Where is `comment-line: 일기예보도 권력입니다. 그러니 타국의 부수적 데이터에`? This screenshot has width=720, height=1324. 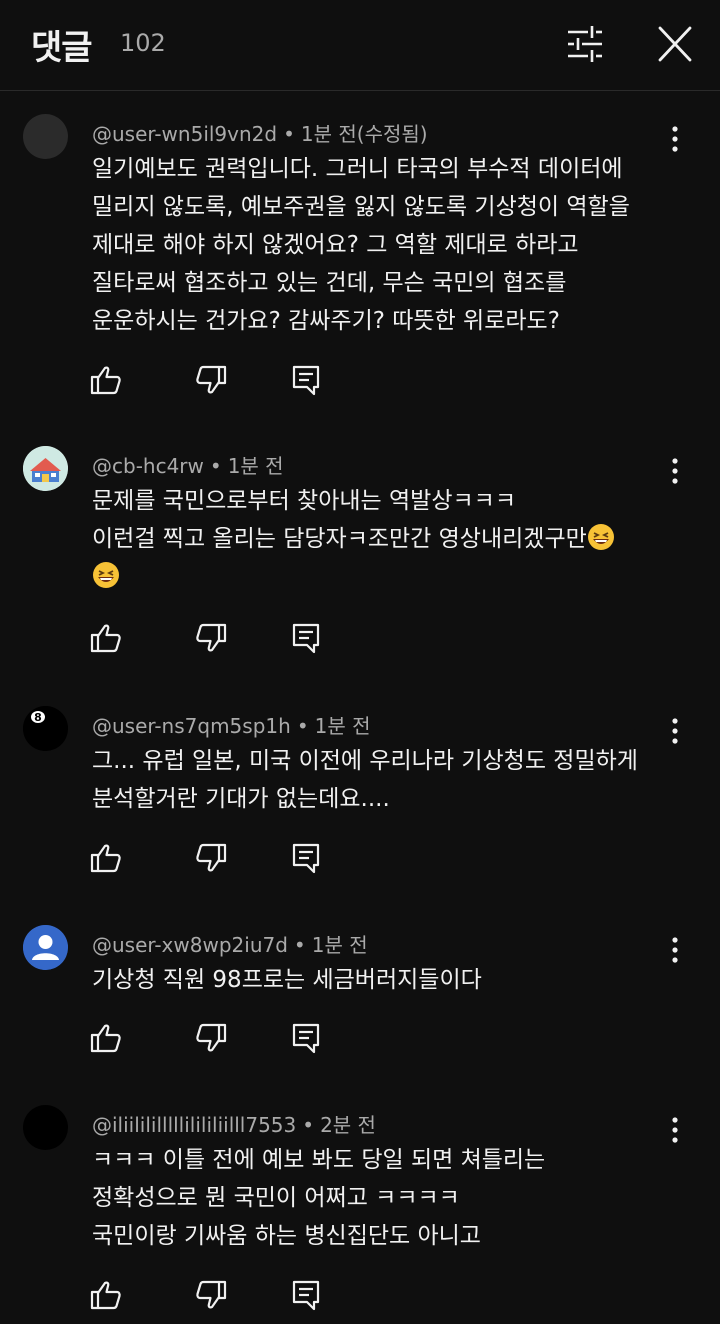 comment-line: 일기예보도 권력입니다. 그러니 타국의 부수적 데이터에 is located at coordinates (357, 169).